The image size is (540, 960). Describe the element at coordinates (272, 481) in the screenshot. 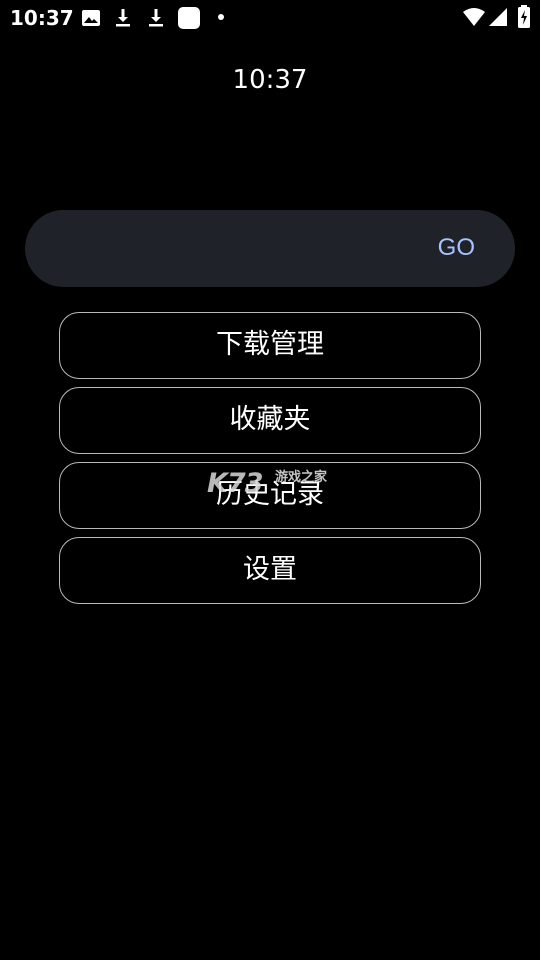

I see `watermark: K73 游戏之家` at that location.